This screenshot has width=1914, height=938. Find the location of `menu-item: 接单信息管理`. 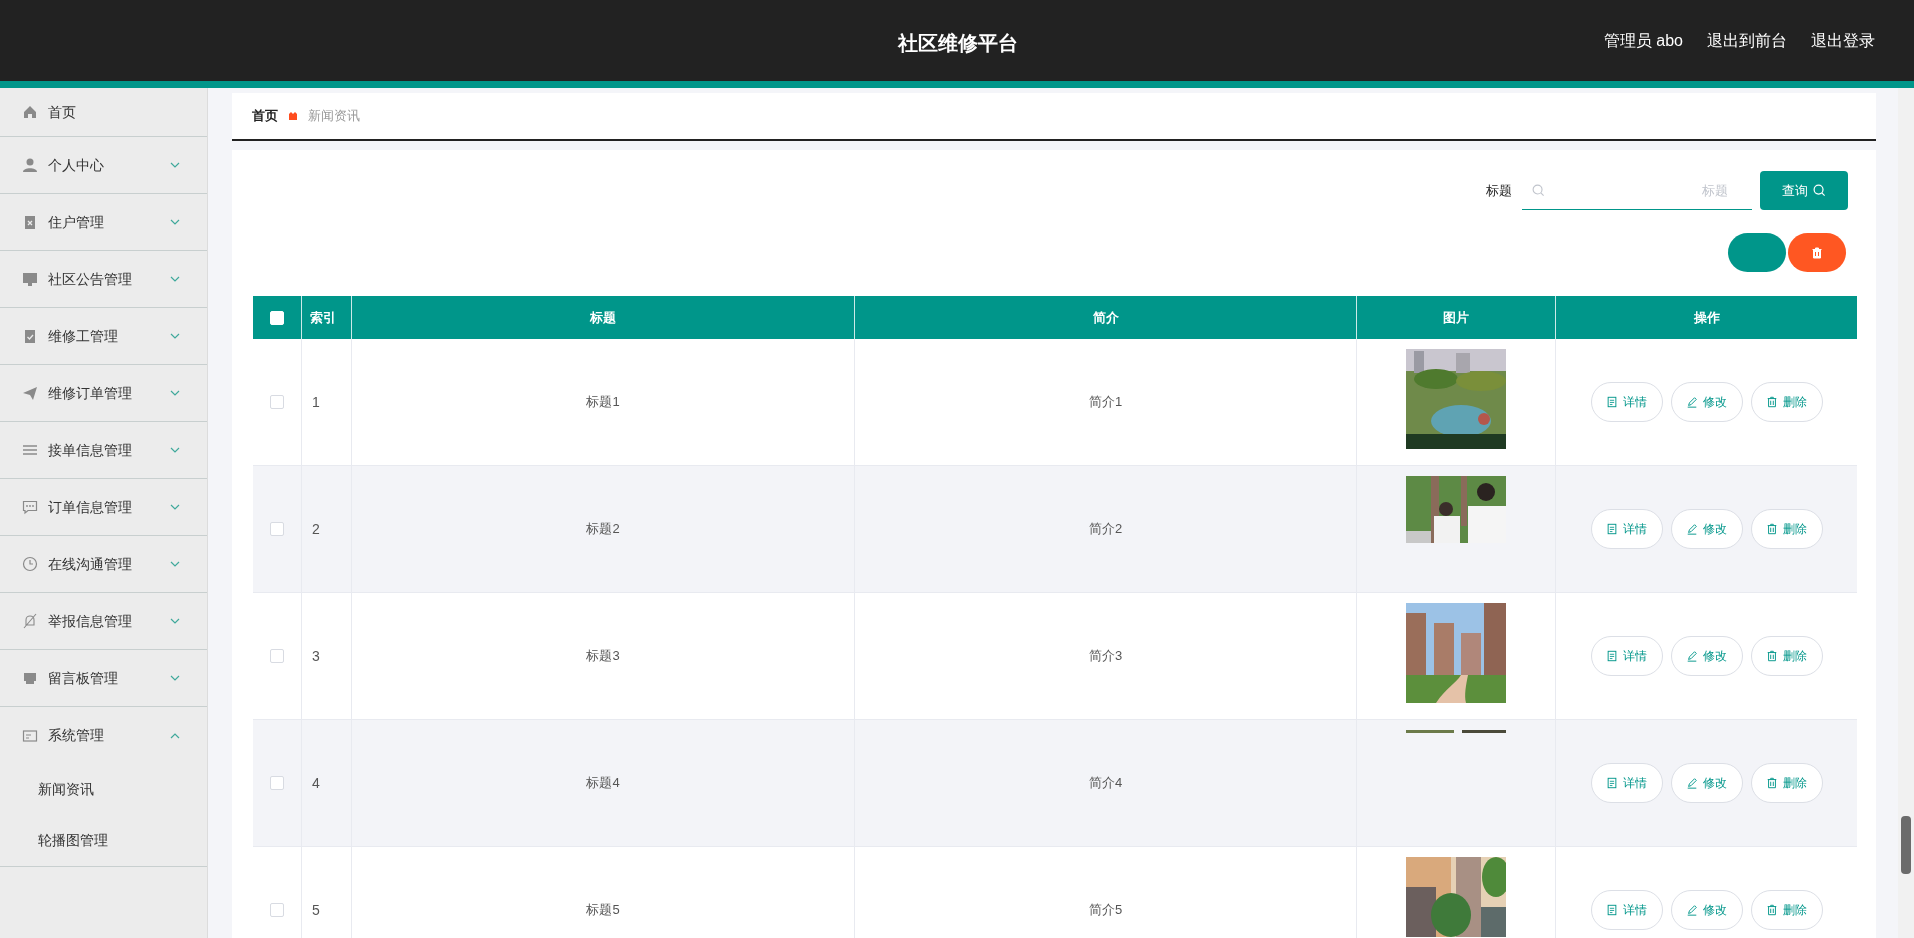

menu-item: 接单信息管理 is located at coordinates (103, 450).